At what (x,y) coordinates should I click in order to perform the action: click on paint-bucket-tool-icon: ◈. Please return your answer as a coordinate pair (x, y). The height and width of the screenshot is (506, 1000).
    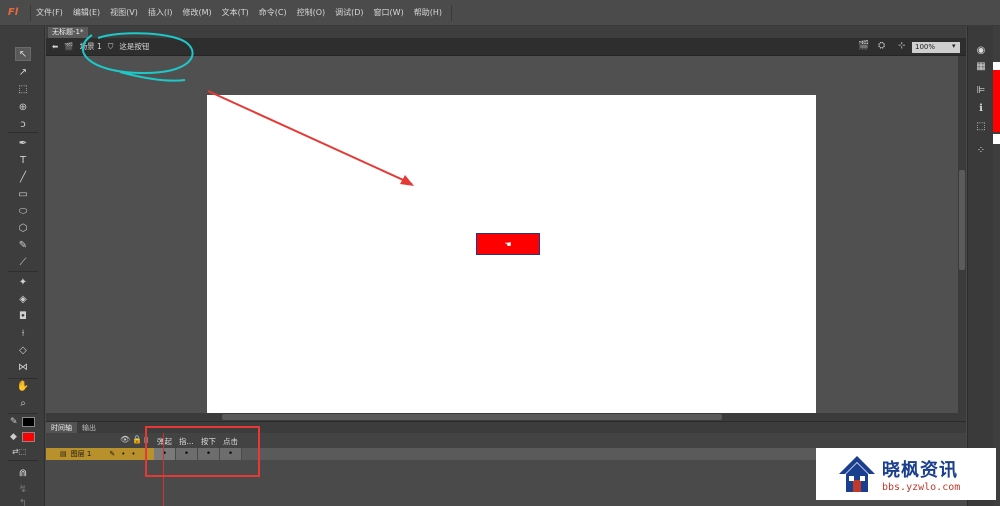
    Looking at the image, I should click on (23, 299).